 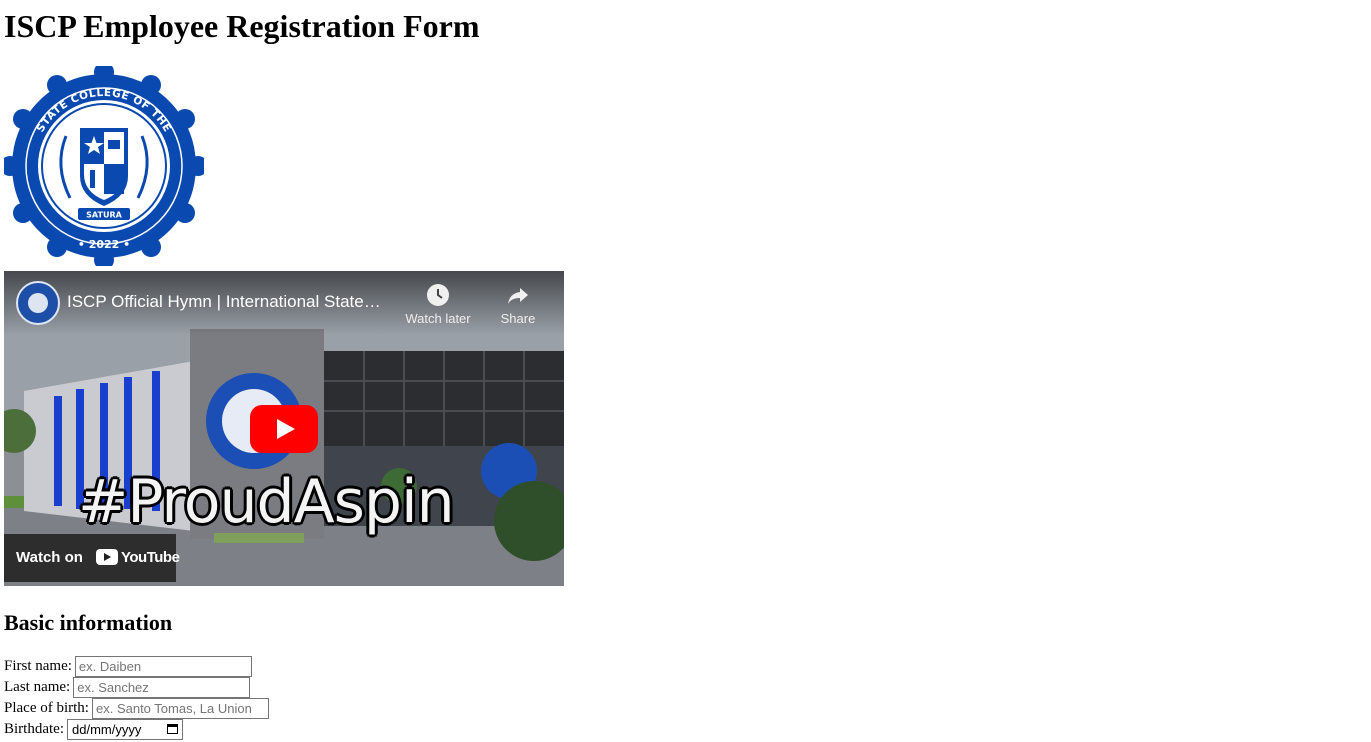 I want to click on birth-place-row: Place of birth:, so click(x=136, y=708).